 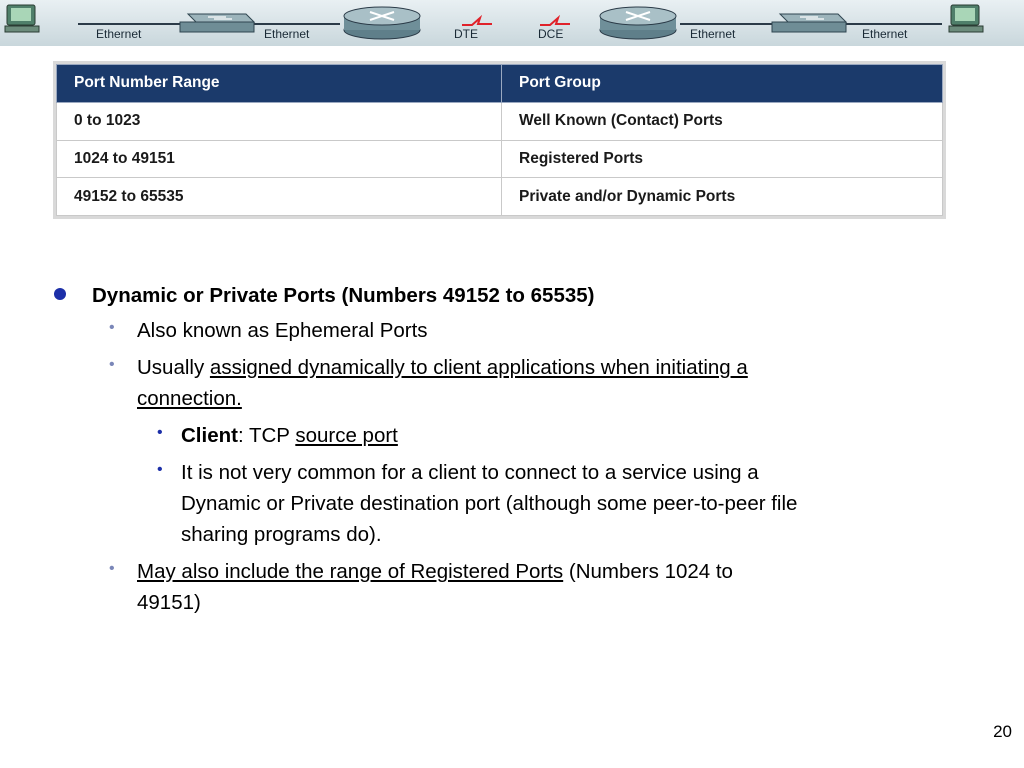 I want to click on port-range-cell: 1024 to 49151, so click(x=279, y=159).